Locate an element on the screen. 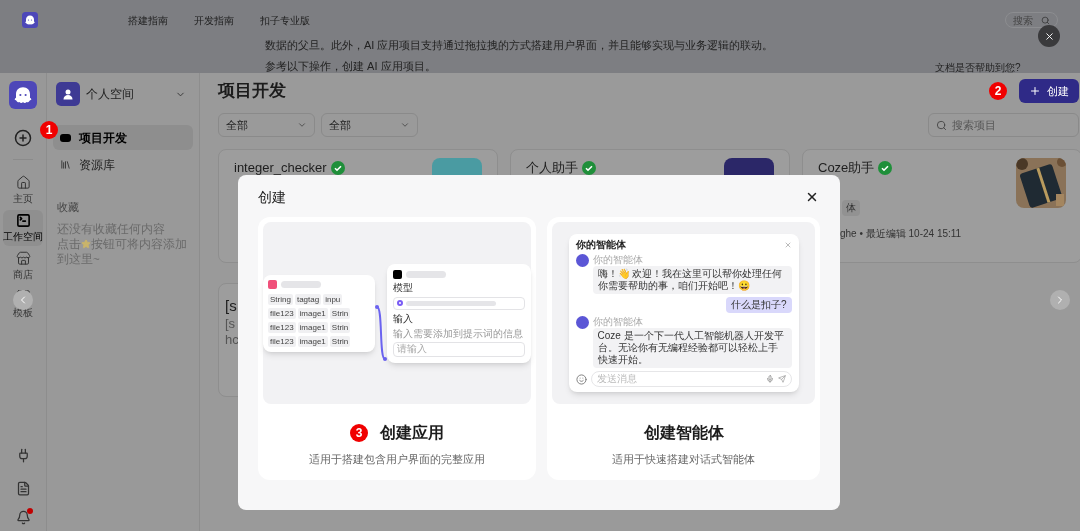 Image resolution: width=1080 pixels, height=531 pixels. app-logo-icon is located at coordinates (23, 95).